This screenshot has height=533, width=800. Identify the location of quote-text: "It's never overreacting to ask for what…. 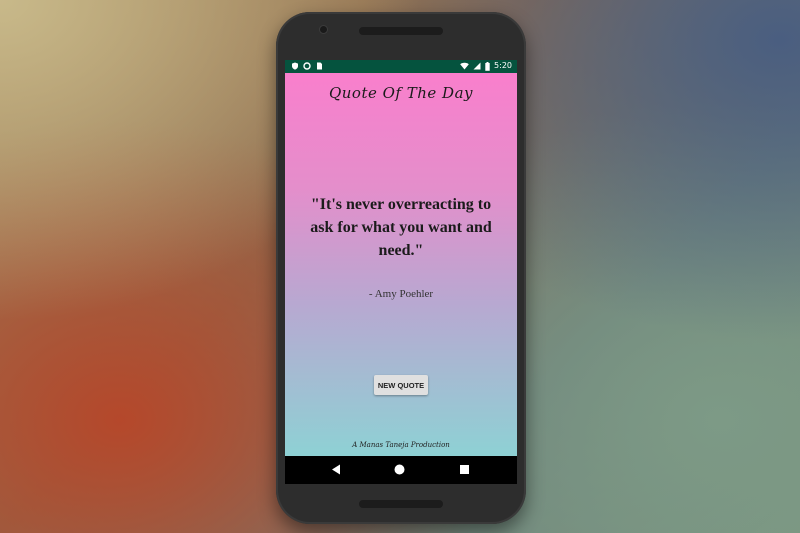
(401, 227).